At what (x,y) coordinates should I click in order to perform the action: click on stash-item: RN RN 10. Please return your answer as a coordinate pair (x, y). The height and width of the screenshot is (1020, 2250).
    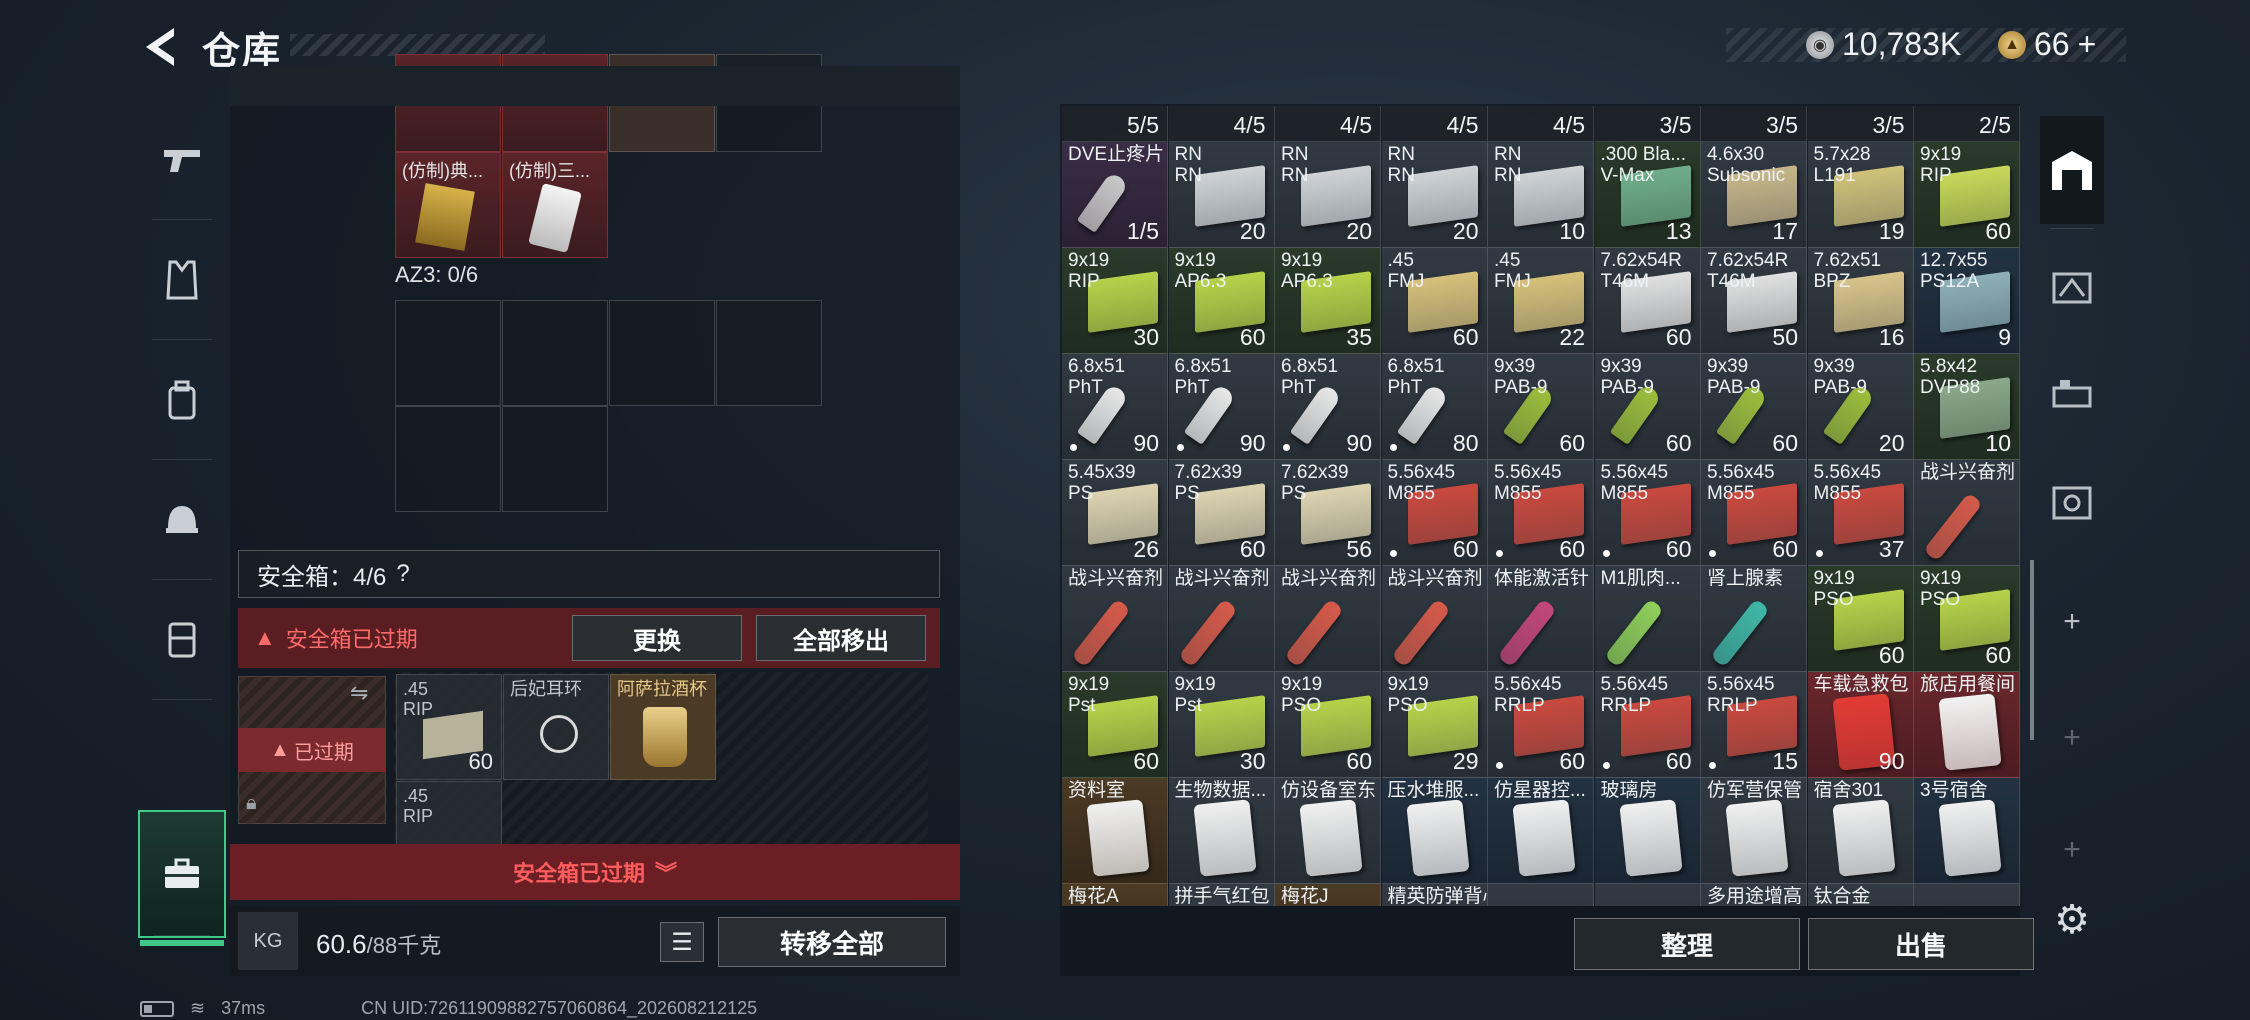
    Looking at the image, I should click on (1541, 195).